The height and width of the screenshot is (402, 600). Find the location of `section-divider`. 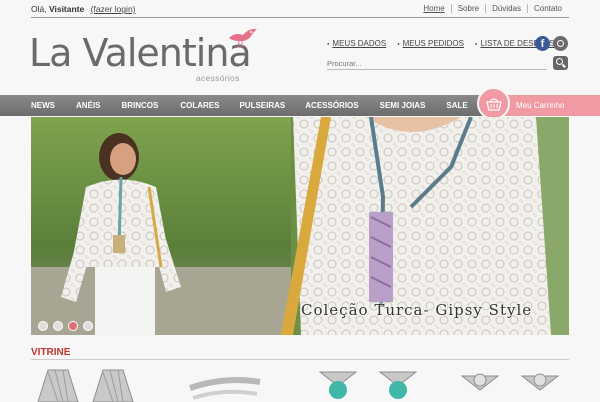

section-divider is located at coordinates (300, 359).